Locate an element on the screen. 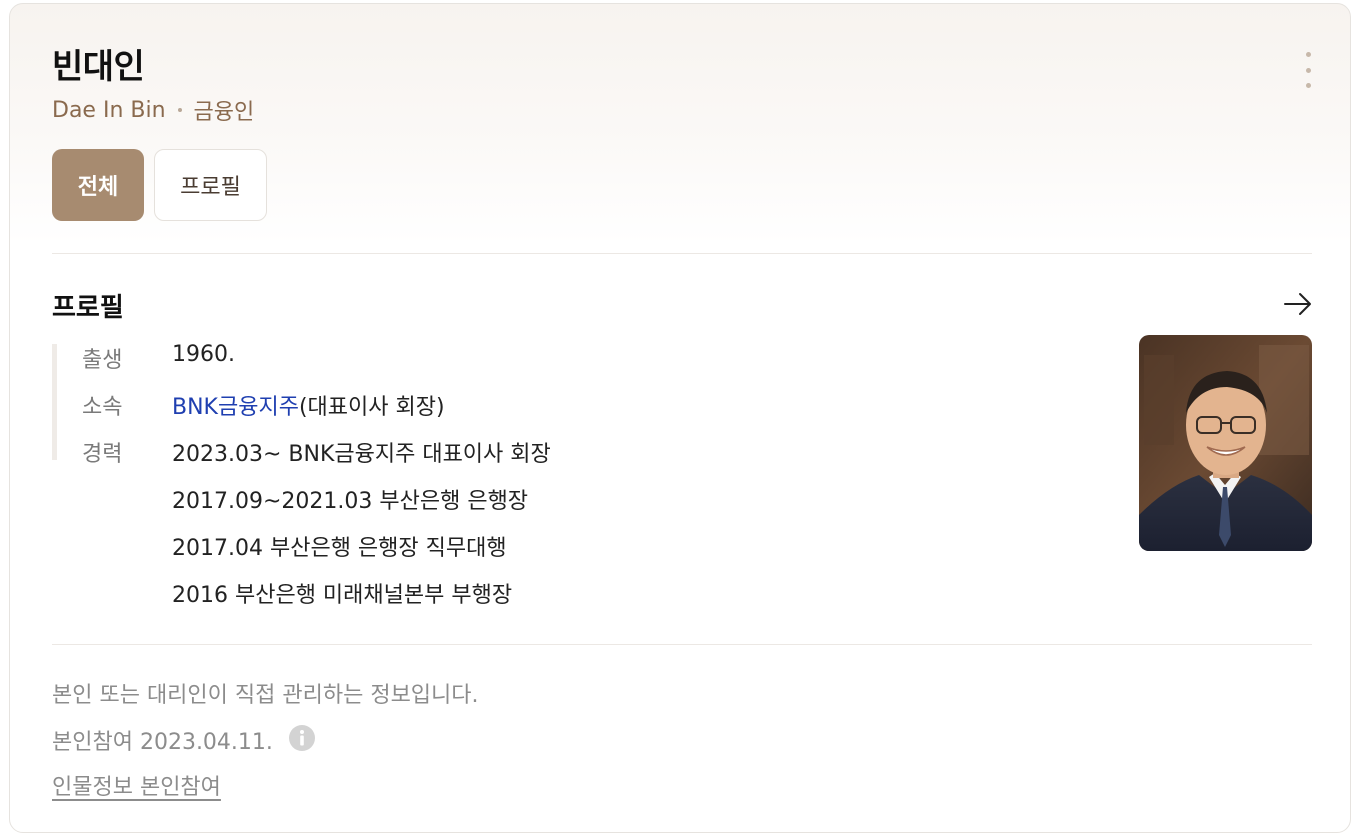  participation-line: 본인참여 2023.04.11. is located at coordinates (184, 741).